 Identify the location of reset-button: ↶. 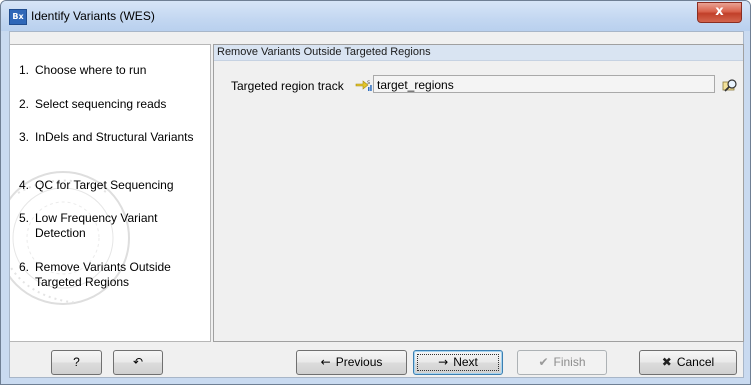
(138, 362).